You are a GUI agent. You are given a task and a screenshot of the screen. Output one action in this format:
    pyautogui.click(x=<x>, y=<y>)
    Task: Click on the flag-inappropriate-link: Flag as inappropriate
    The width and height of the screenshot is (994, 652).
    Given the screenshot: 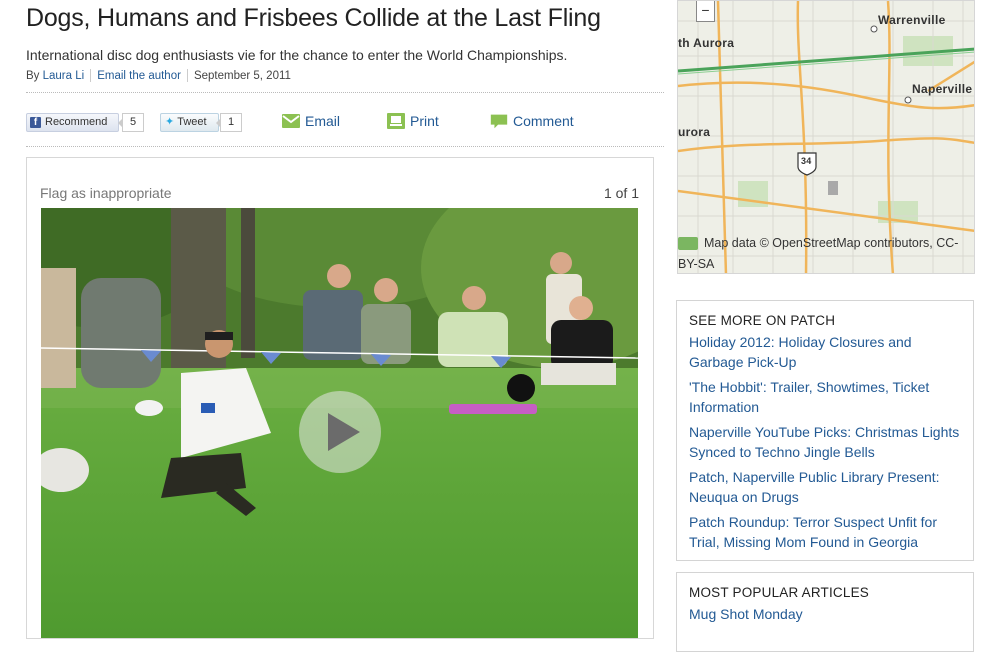 What is the action you would take?
    pyautogui.click(x=106, y=193)
    